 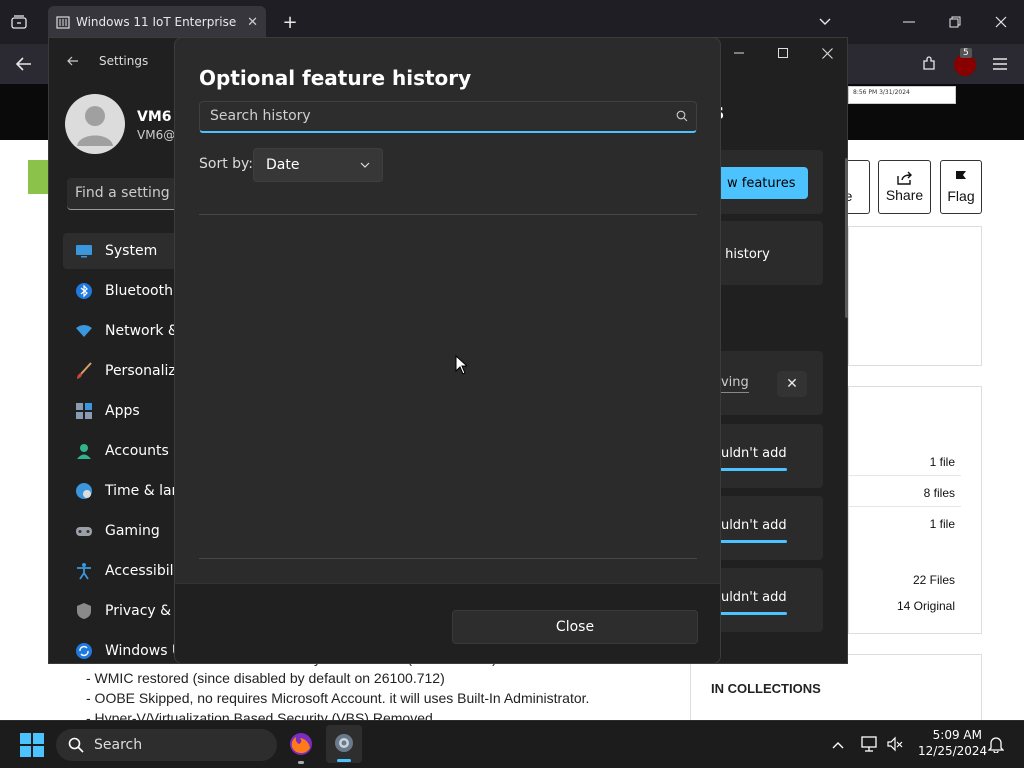 I want to click on sidebar-item-network: Network &, so click(x=123, y=331).